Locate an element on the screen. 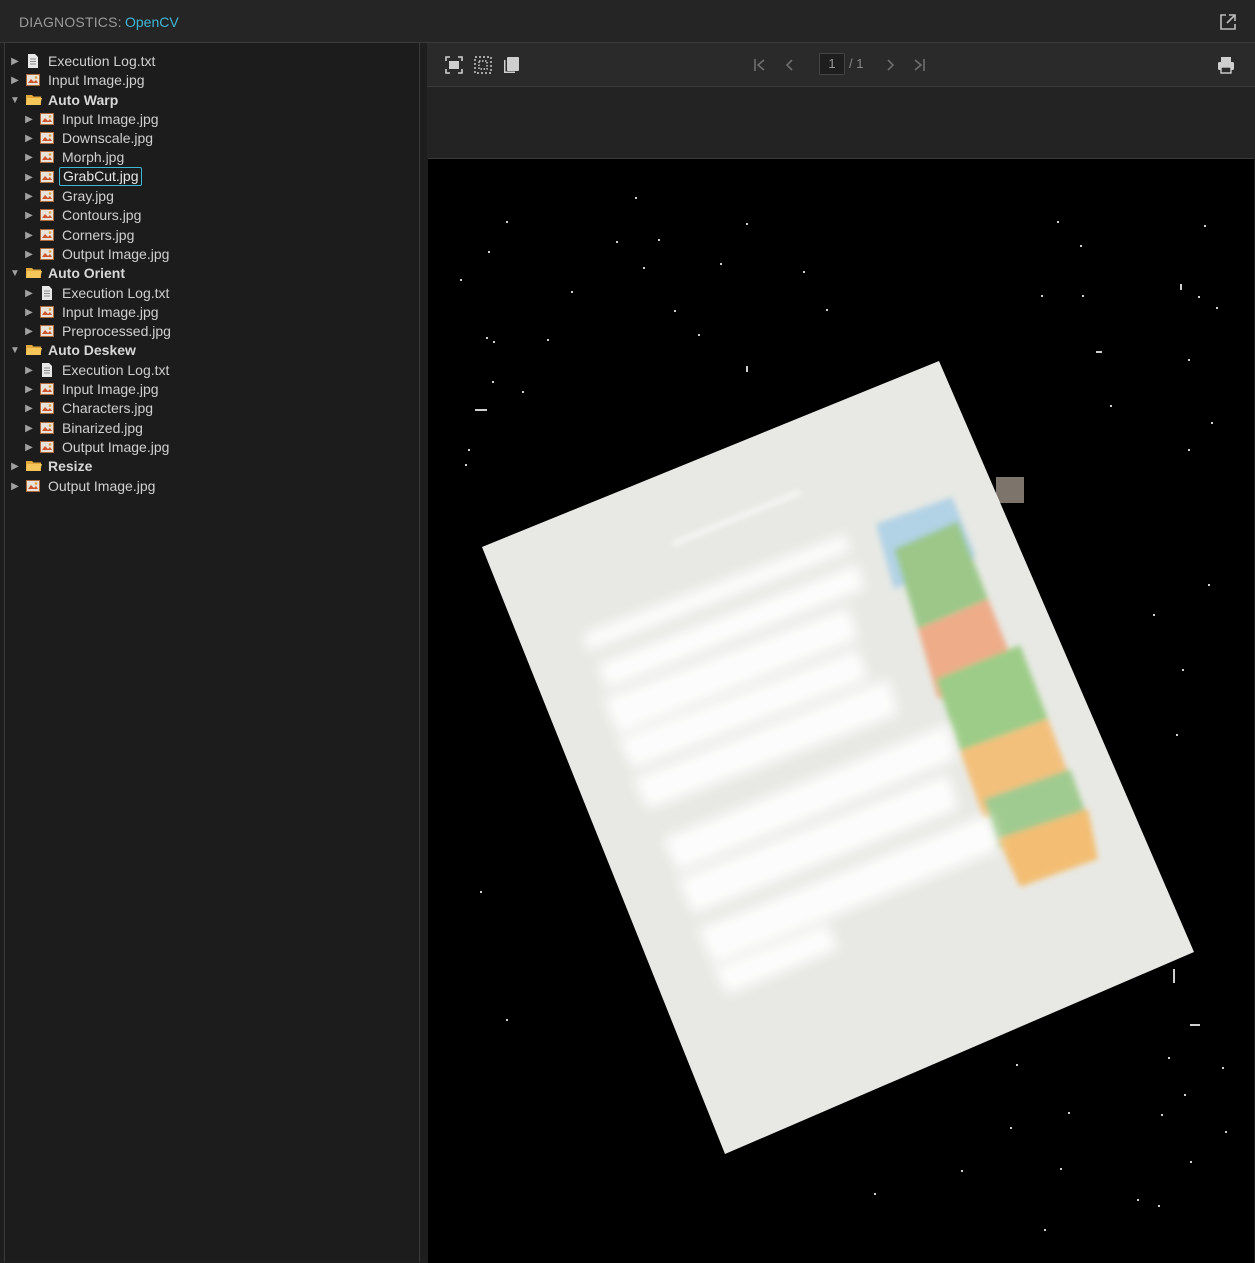 The width and height of the screenshot is (1255, 1263). copy-pages-icon is located at coordinates (511, 65).